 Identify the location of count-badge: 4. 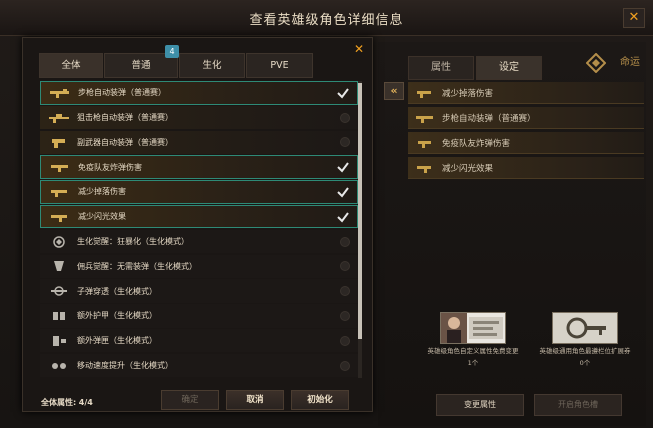
(172, 51).